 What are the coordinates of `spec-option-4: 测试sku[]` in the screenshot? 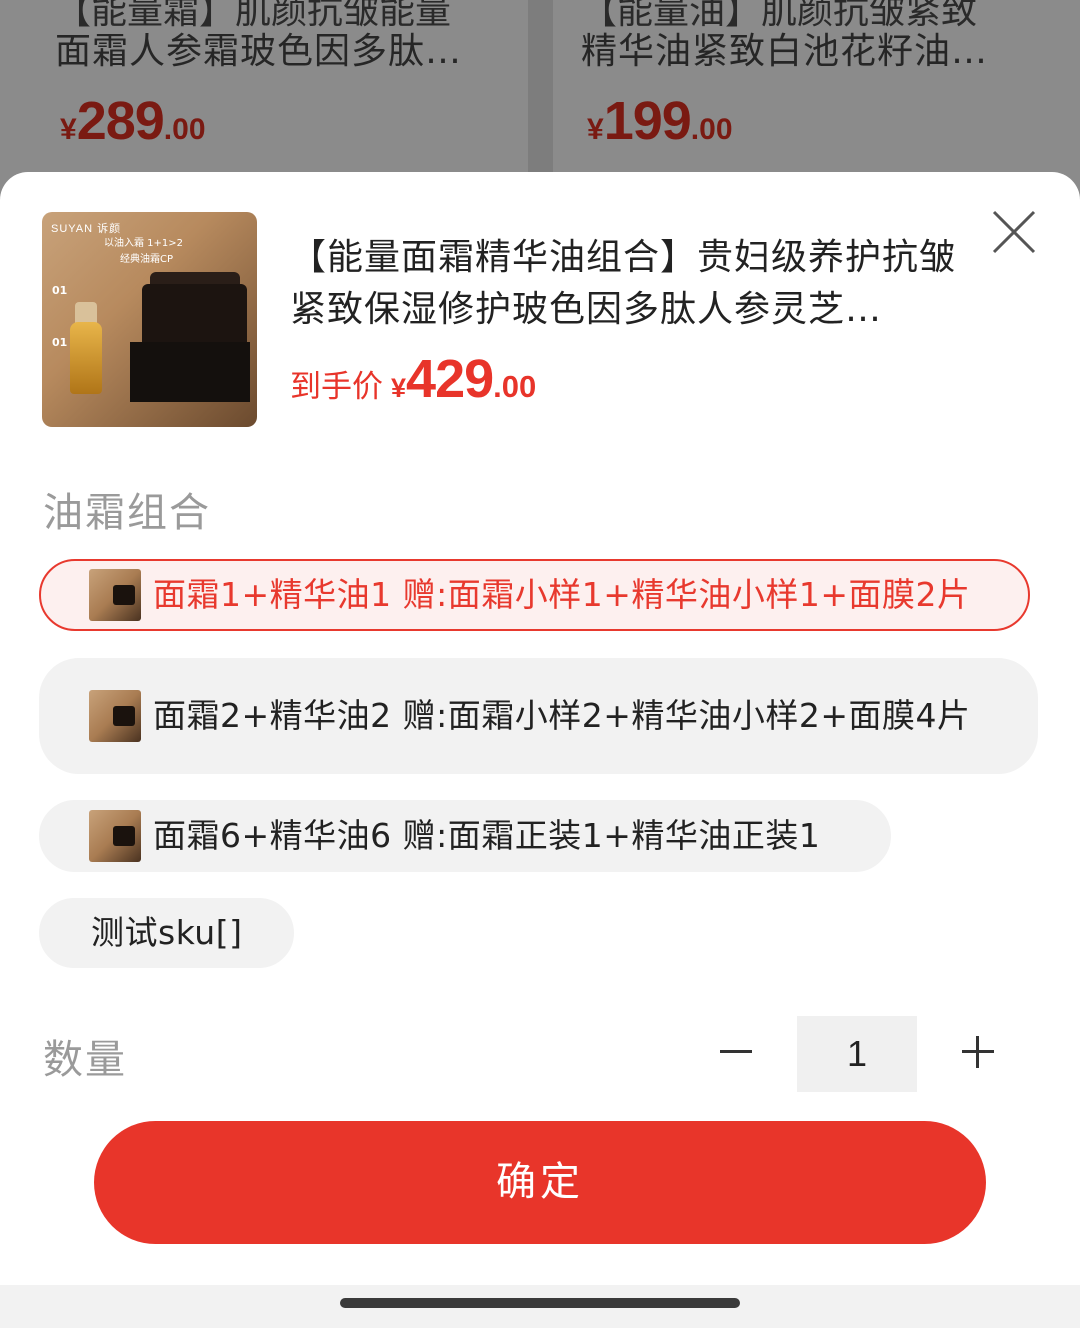 It's located at (166, 933).